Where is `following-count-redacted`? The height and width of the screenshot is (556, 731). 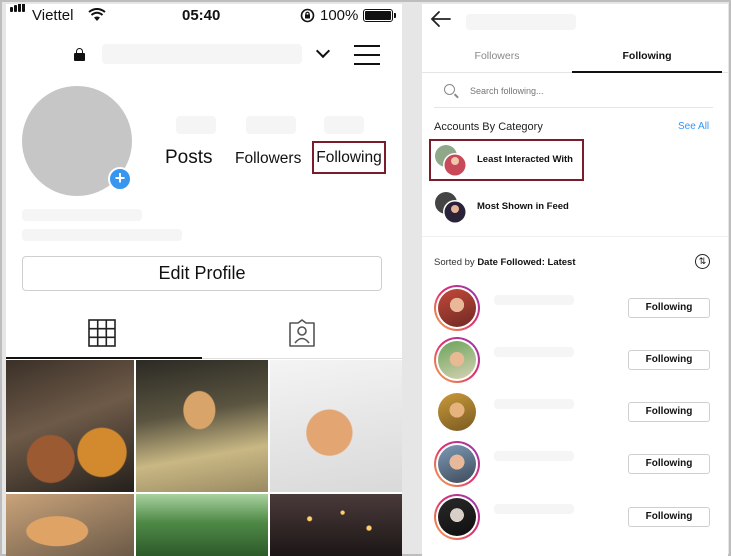
following-count-redacted is located at coordinates (344, 125).